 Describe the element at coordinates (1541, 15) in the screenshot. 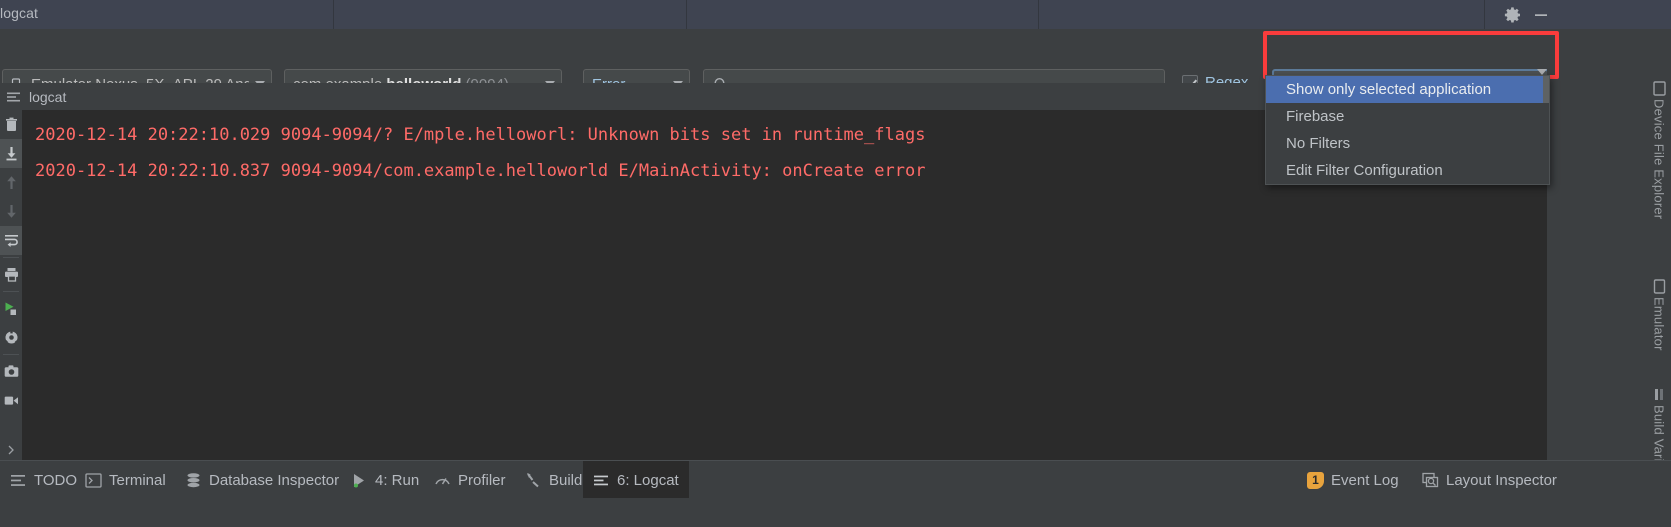

I see `minimize-icon` at that location.